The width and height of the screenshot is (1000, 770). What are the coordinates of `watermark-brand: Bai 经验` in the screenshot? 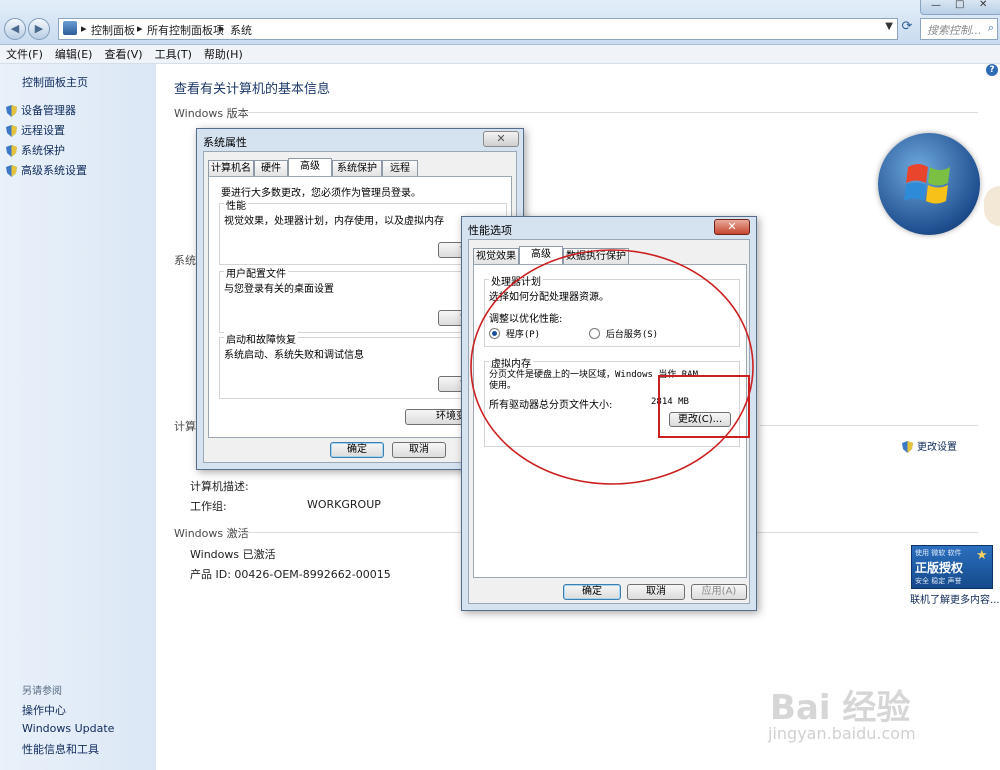 It's located at (840, 708).